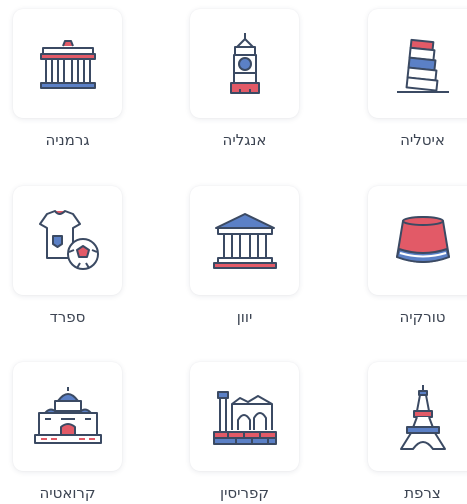 The height and width of the screenshot is (504, 467). Describe the element at coordinates (422, 140) in the screenshot. I see `country-label: איטליה` at that location.